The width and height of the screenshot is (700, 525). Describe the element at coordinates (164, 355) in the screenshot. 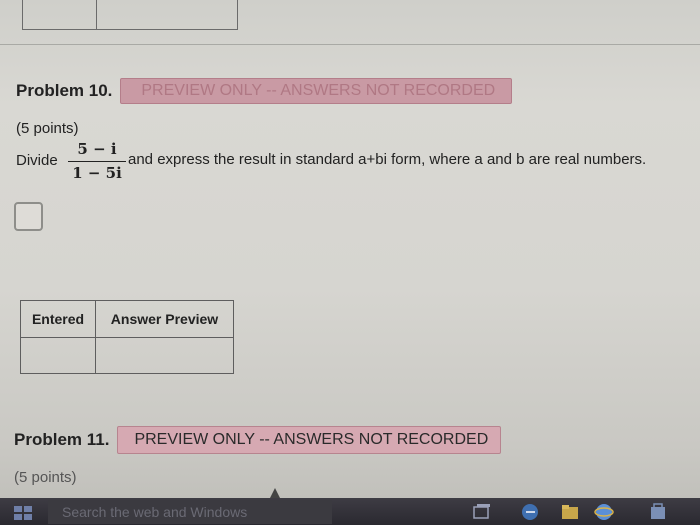

I see `answer-preview-cell` at that location.